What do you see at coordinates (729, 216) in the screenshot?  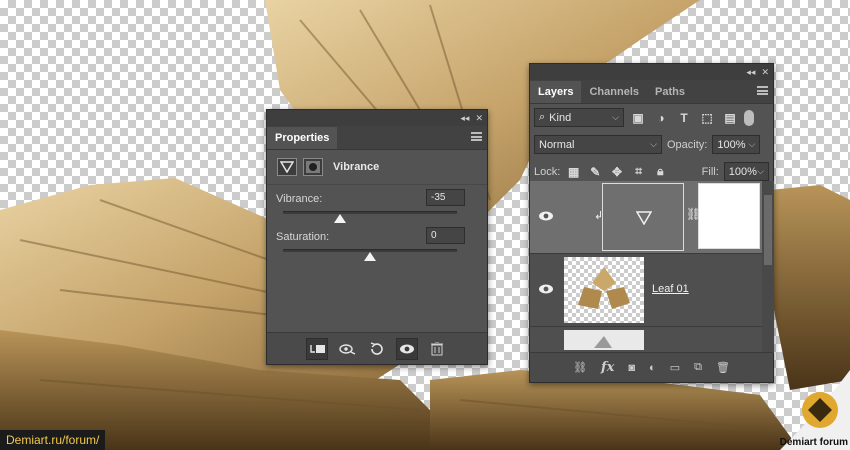 I see `layer-mask-thumbnail` at bounding box center [729, 216].